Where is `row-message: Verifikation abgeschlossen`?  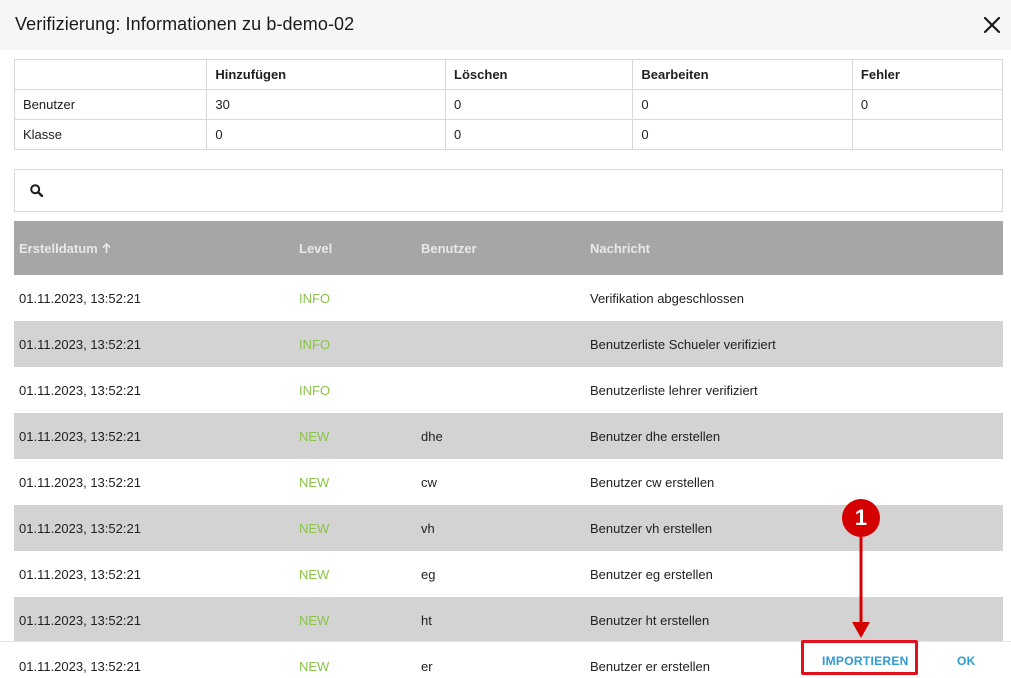 row-message: Verifikation abgeschlossen is located at coordinates (667, 298).